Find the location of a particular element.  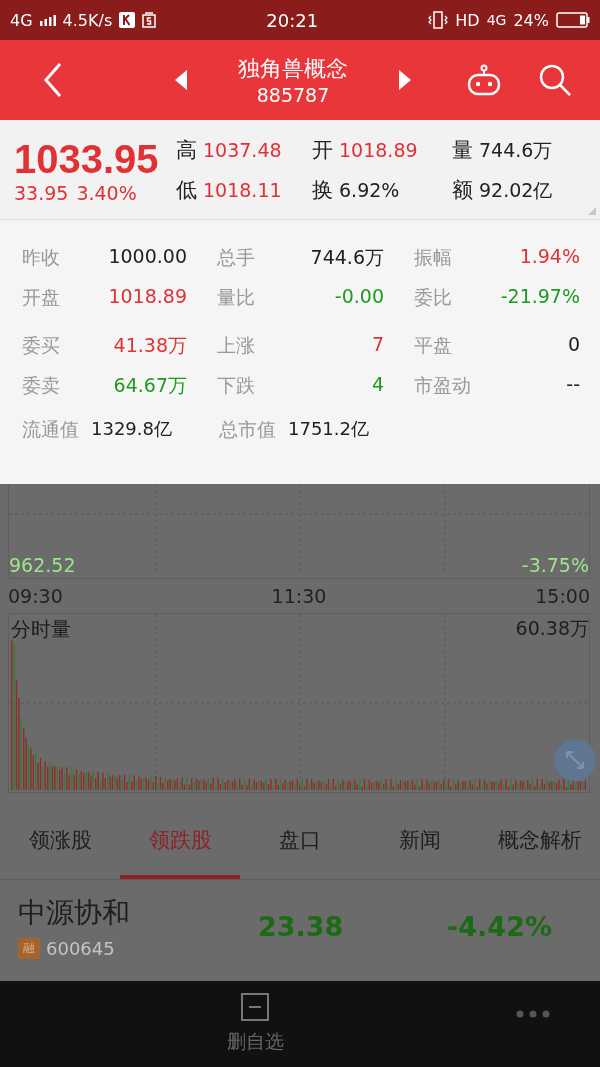

stat-value: 1018.89 is located at coordinates (378, 149).